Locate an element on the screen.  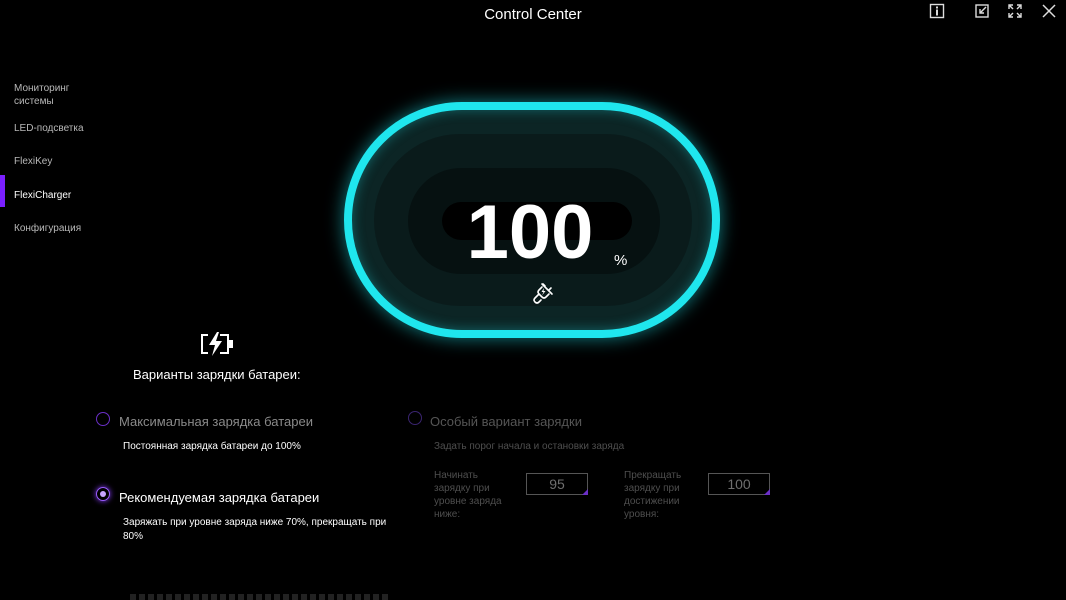
cut-off-text-row is located at coordinates (260, 597).